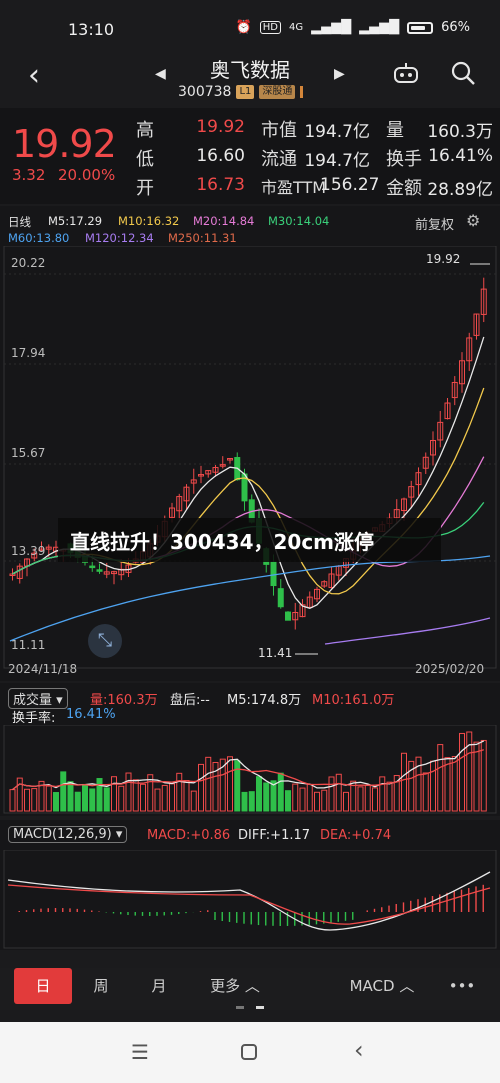 This screenshot has width=500, height=1083. I want to click on volume-indicator-select: 成交量 ▾, so click(38, 698).